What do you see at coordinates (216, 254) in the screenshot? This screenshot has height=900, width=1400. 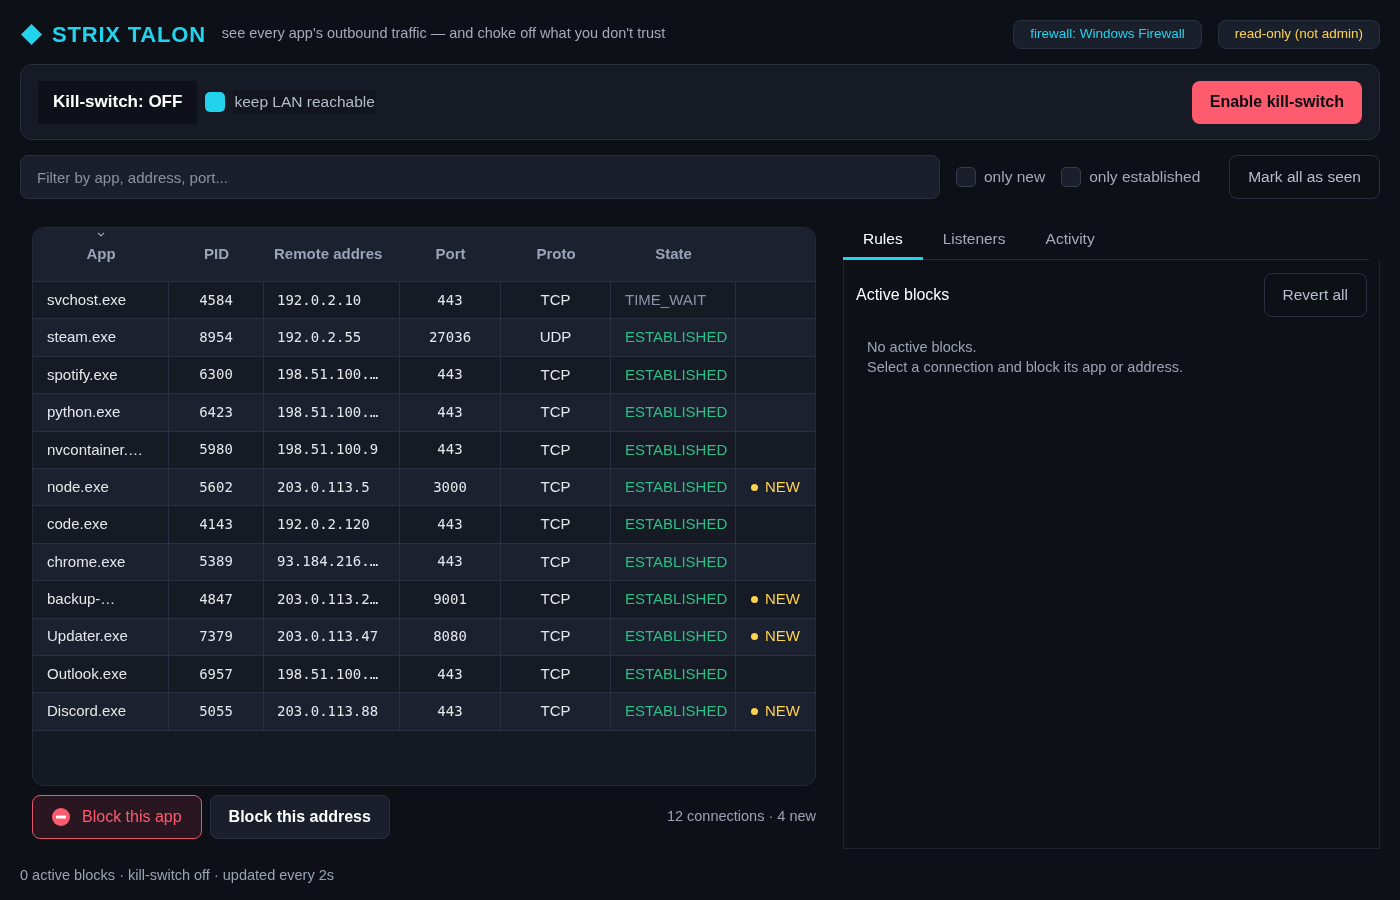 I see `column-header: PID` at bounding box center [216, 254].